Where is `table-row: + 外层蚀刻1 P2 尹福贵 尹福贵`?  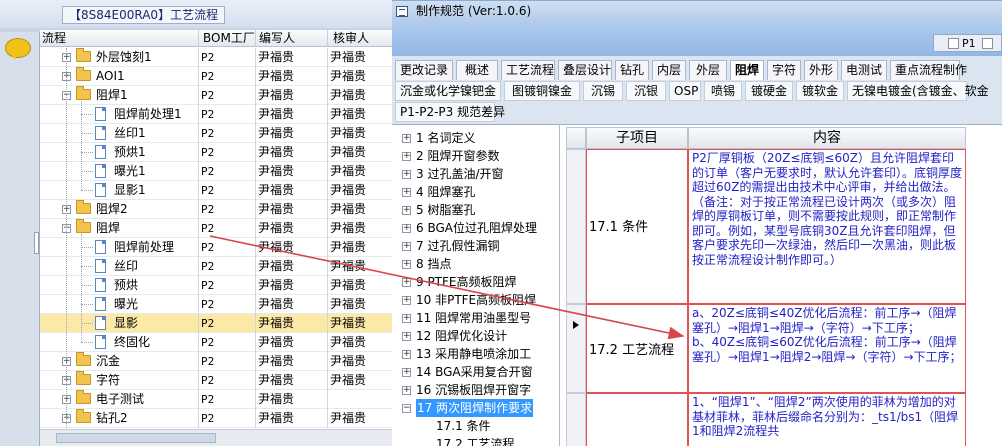 table-row: + 外层蚀刻1 P2 尹福贵 尹福贵 is located at coordinates (216, 57).